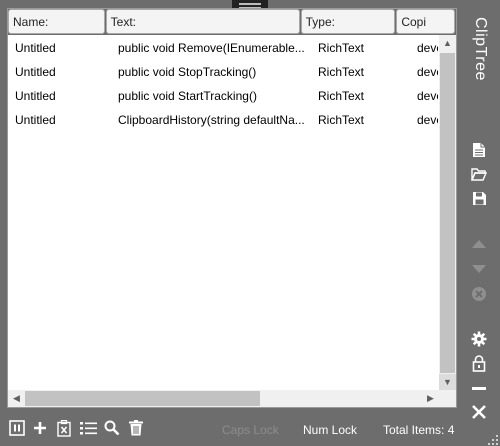 The width and height of the screenshot is (500, 446). I want to click on column-header-row: Name: Text: Type: Copi, so click(232, 22).